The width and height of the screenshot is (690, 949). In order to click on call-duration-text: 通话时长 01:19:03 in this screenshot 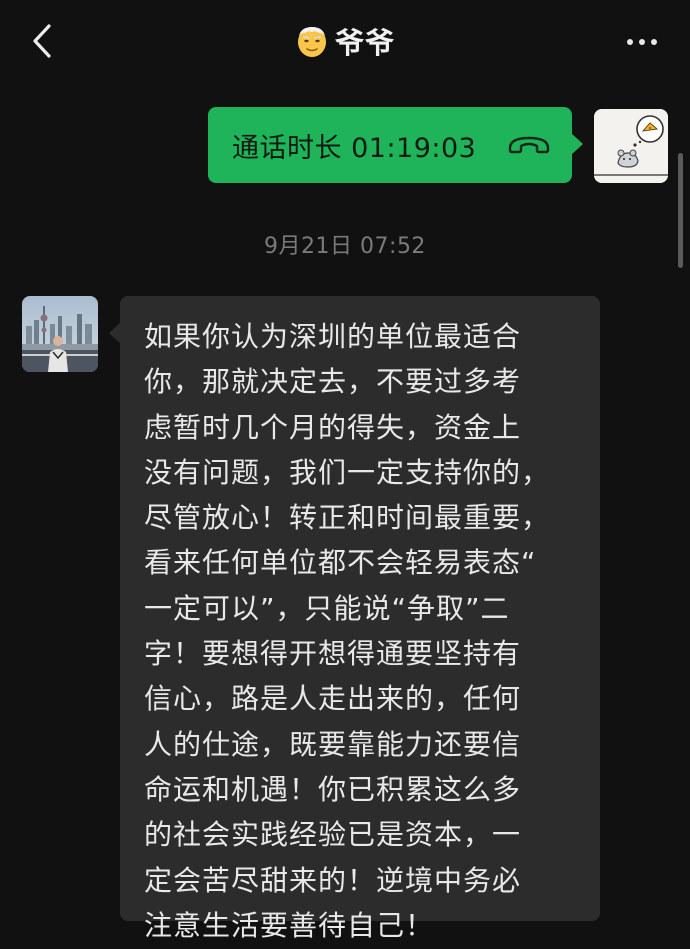, I will do `click(354, 148)`.